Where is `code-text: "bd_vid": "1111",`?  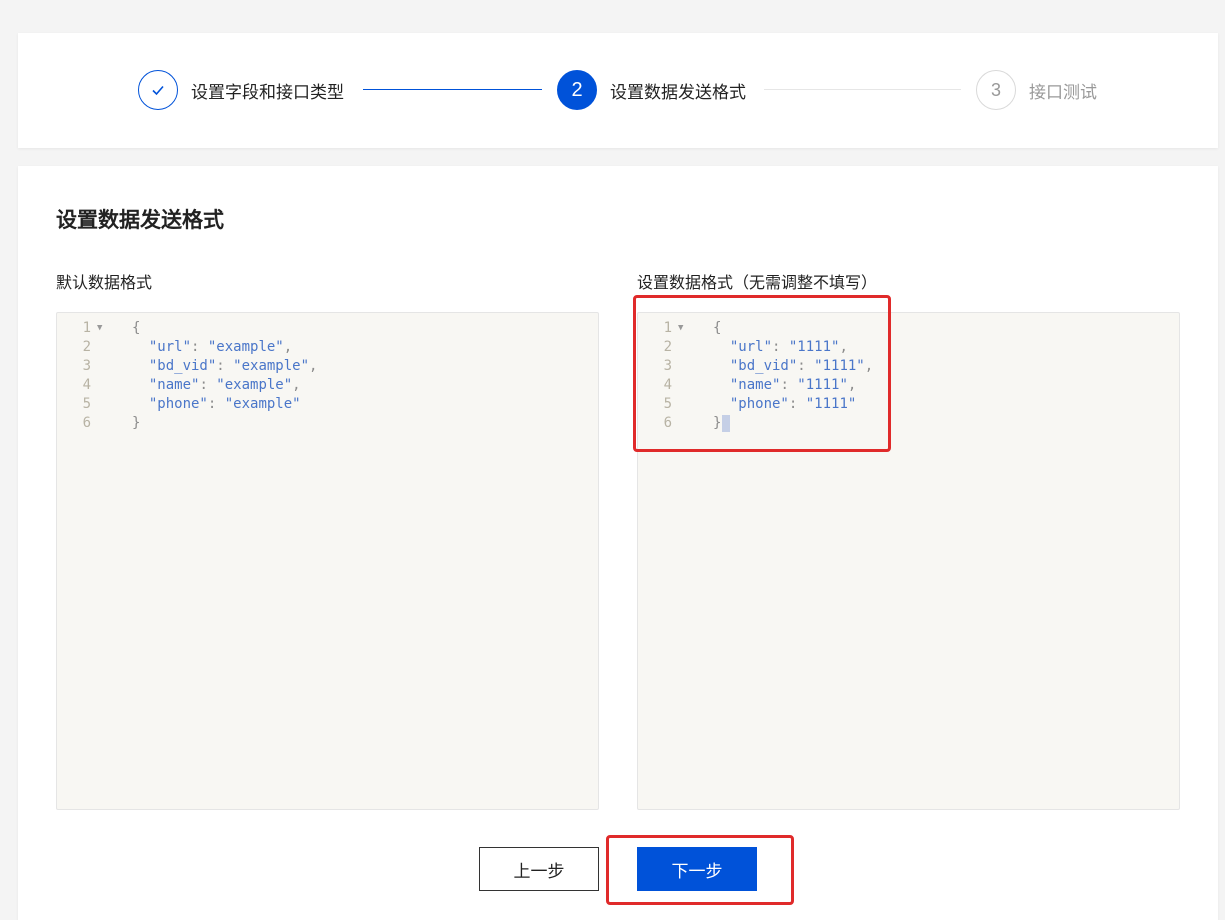
code-text: "bd_vid": "1111", is located at coordinates (801, 366).